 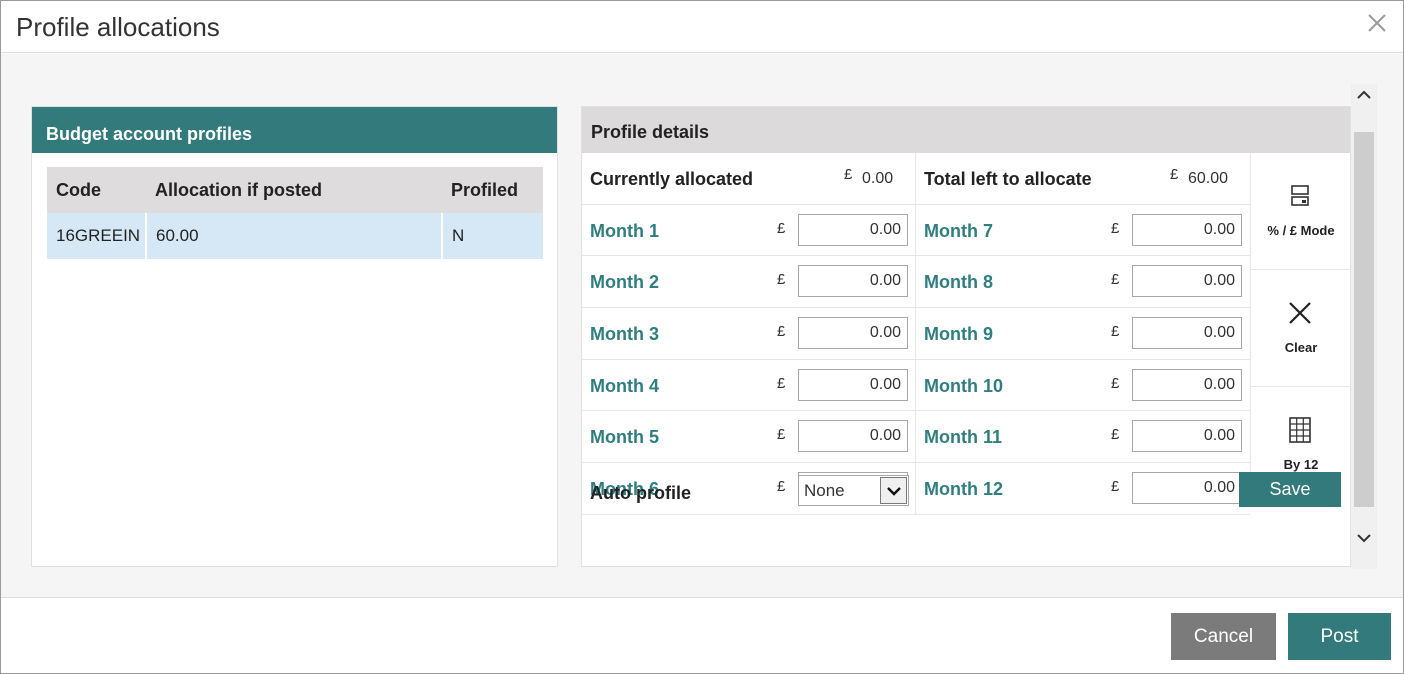 What do you see at coordinates (702, 636) in the screenshot?
I see `dialog-footer: Cancel Post` at bounding box center [702, 636].